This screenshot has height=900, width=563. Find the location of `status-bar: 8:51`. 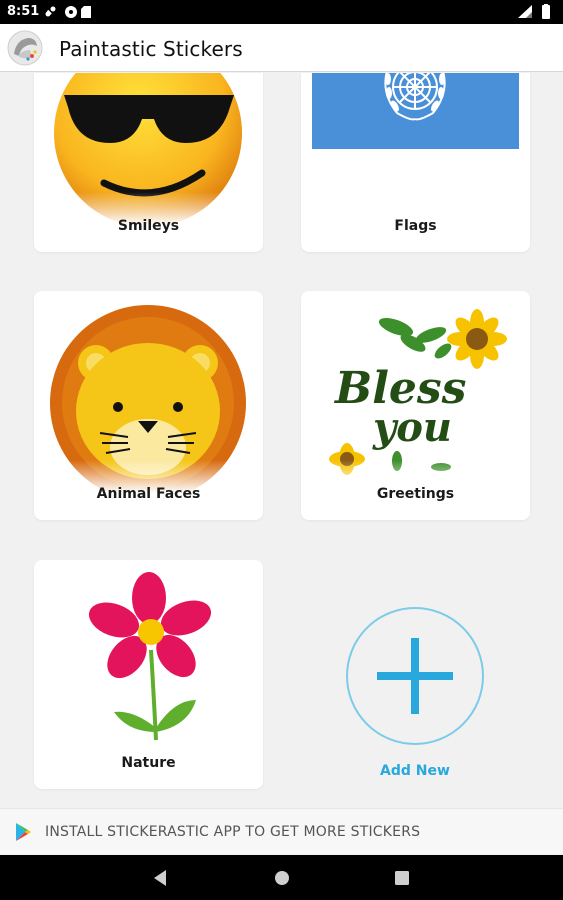

status-bar: 8:51 is located at coordinates (281, 12).